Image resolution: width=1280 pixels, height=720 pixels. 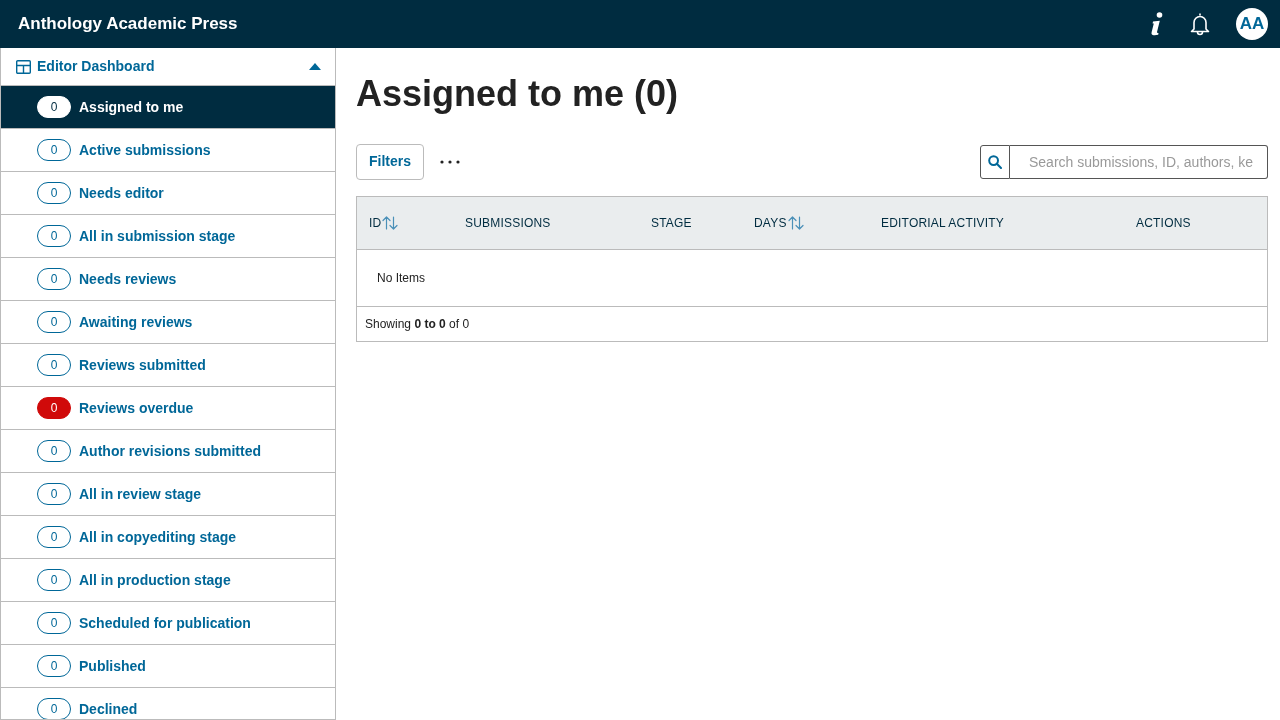 What do you see at coordinates (450, 161) in the screenshot?
I see `more-icon` at bounding box center [450, 161].